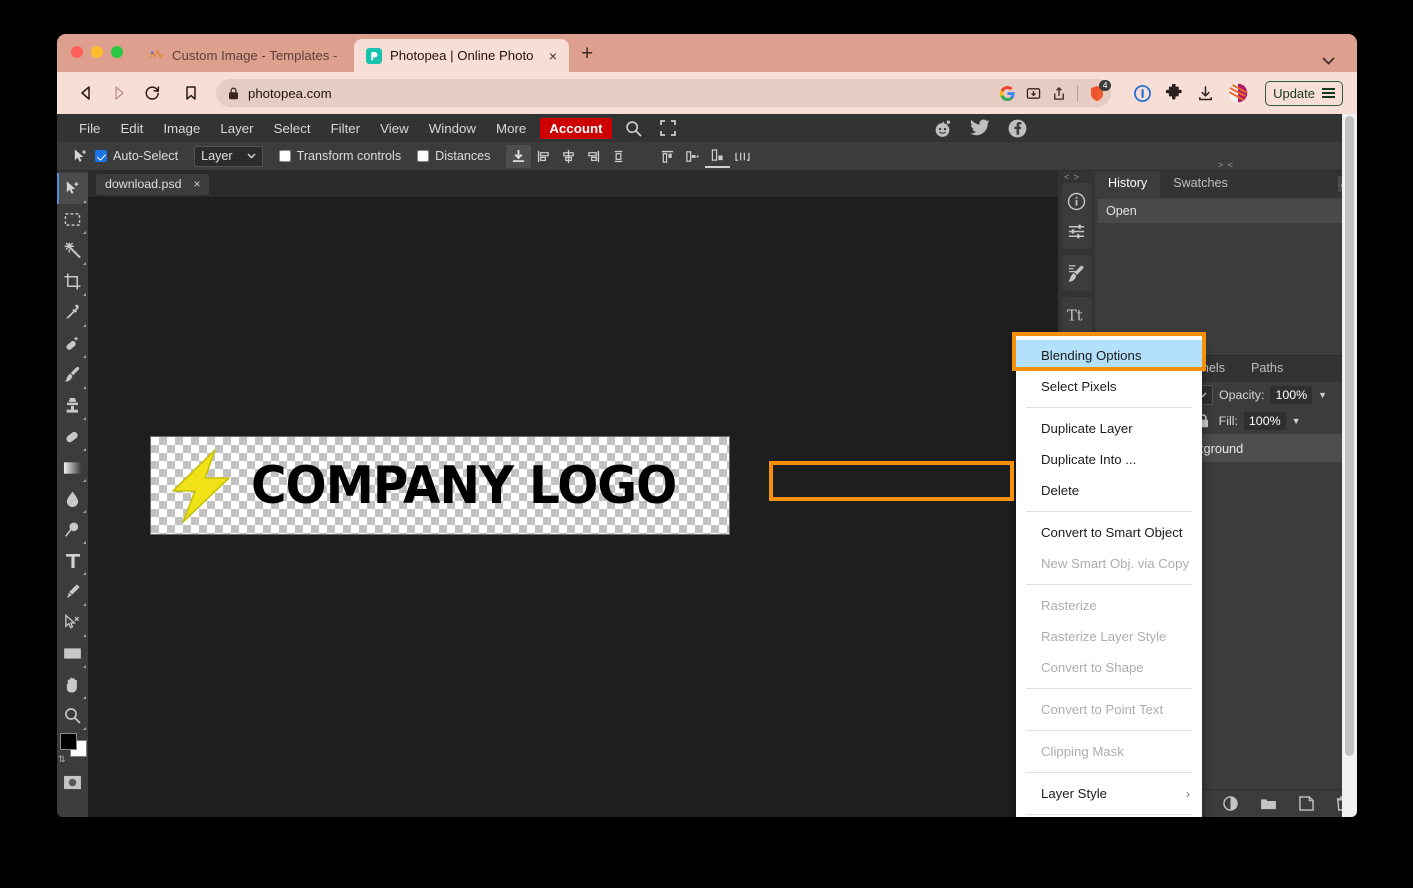 The height and width of the screenshot is (888, 1413). Describe the element at coordinates (664, 93) in the screenshot. I see `address-input: photopea.com 4` at that location.